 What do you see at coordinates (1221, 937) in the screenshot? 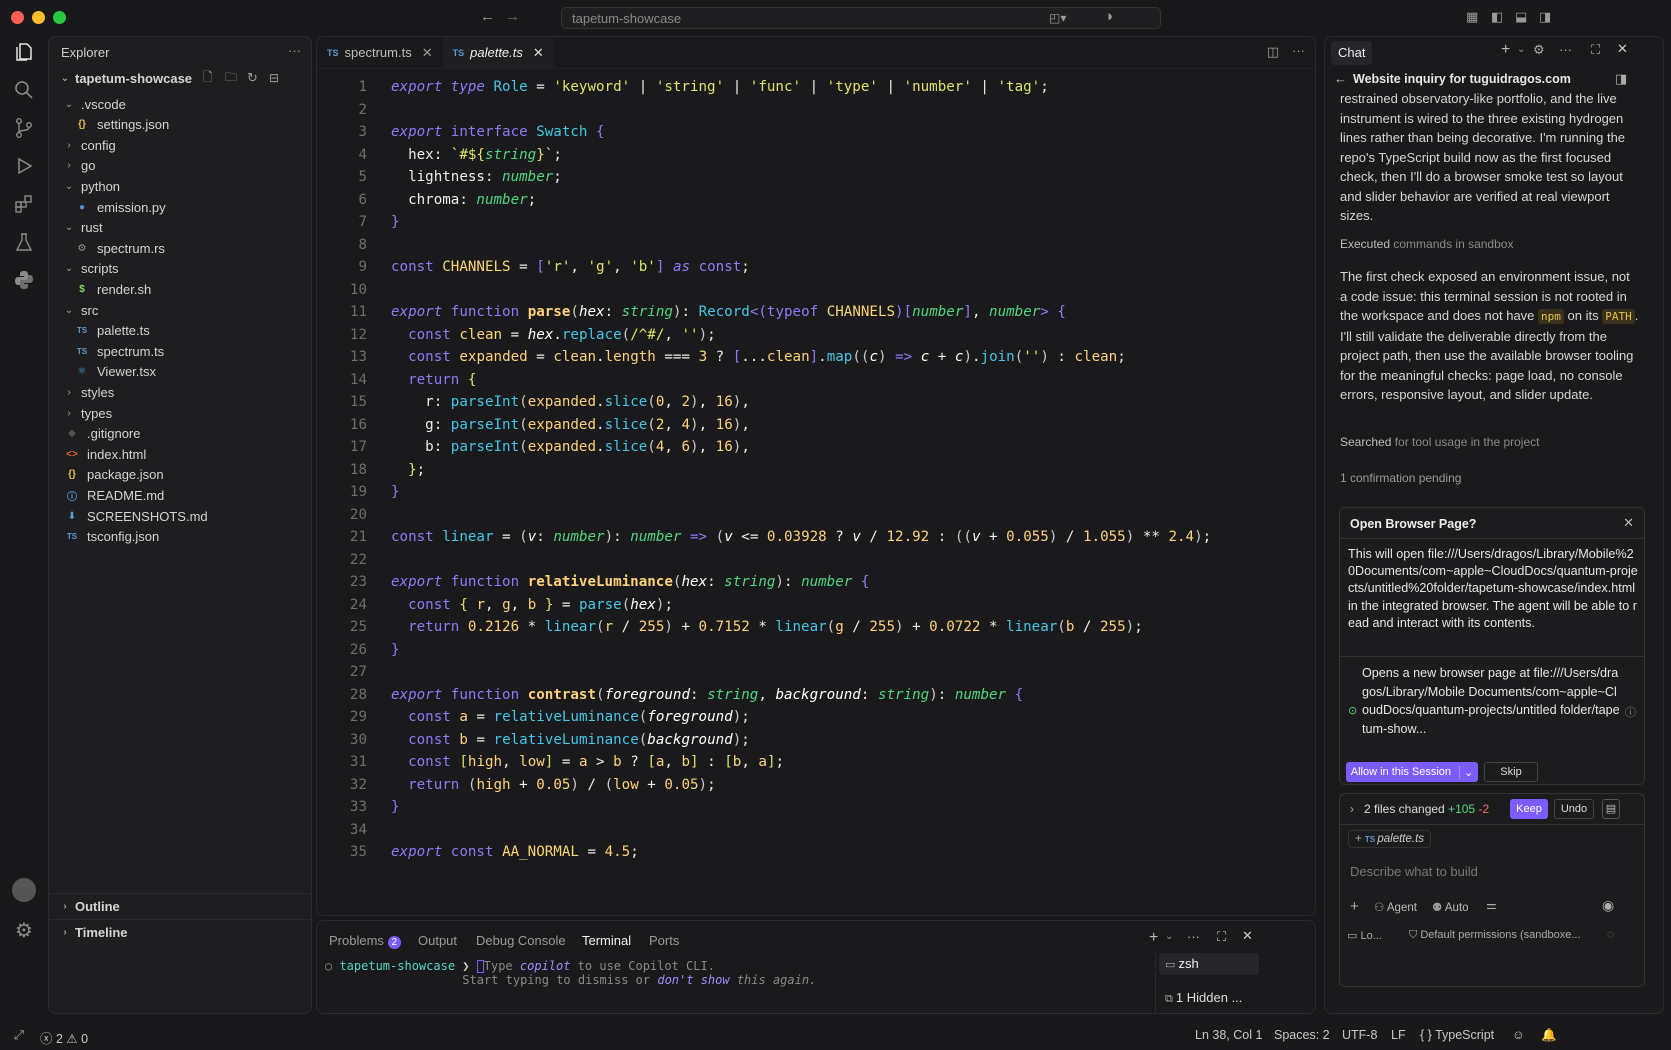
I see `maximize-panel-icon: ⛶` at bounding box center [1221, 937].